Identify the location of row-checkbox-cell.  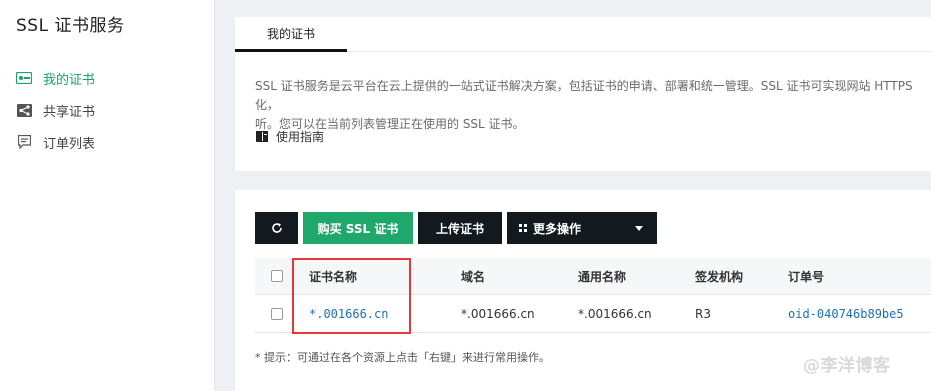
(277, 313).